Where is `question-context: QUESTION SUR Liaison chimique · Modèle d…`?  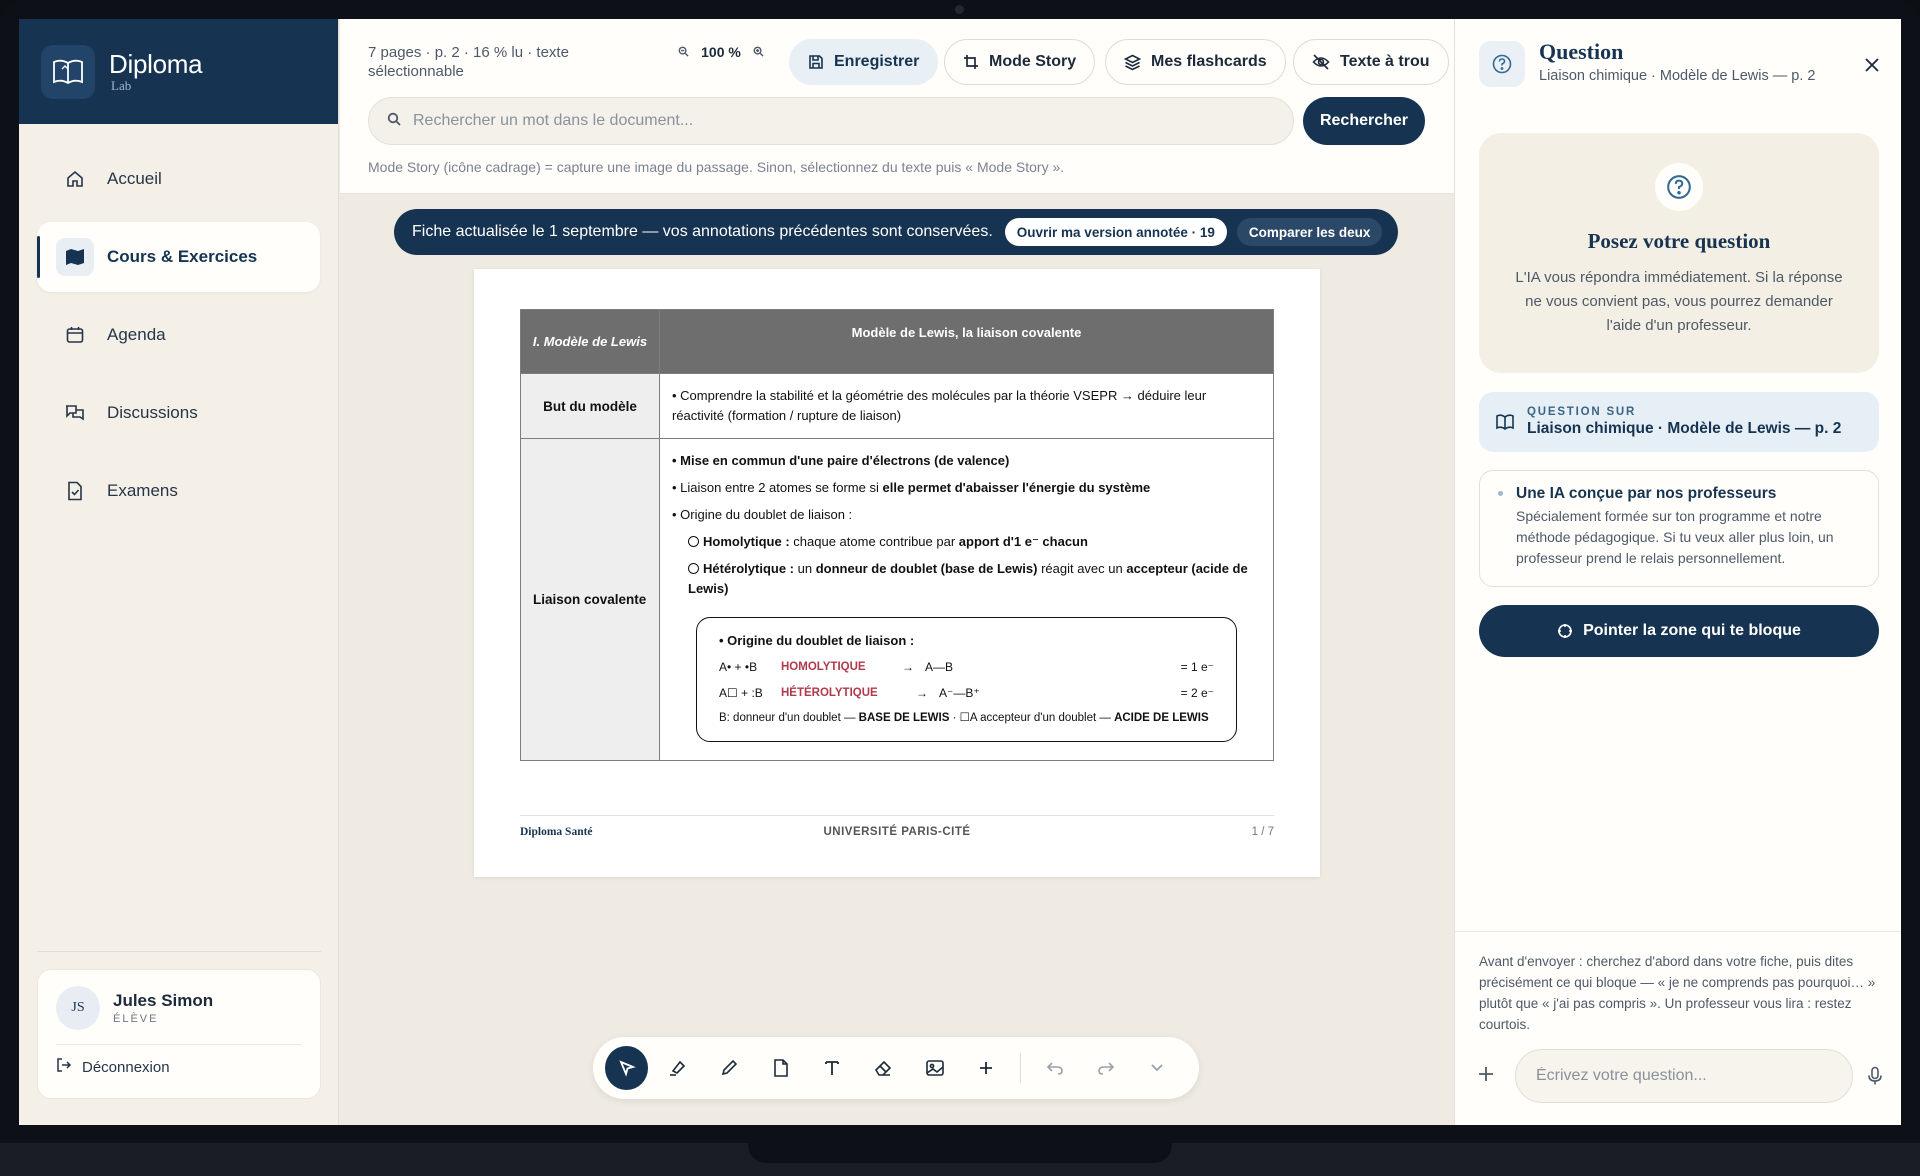
question-context: QUESTION SUR Liaison chimique · Modèle d… is located at coordinates (1679, 422).